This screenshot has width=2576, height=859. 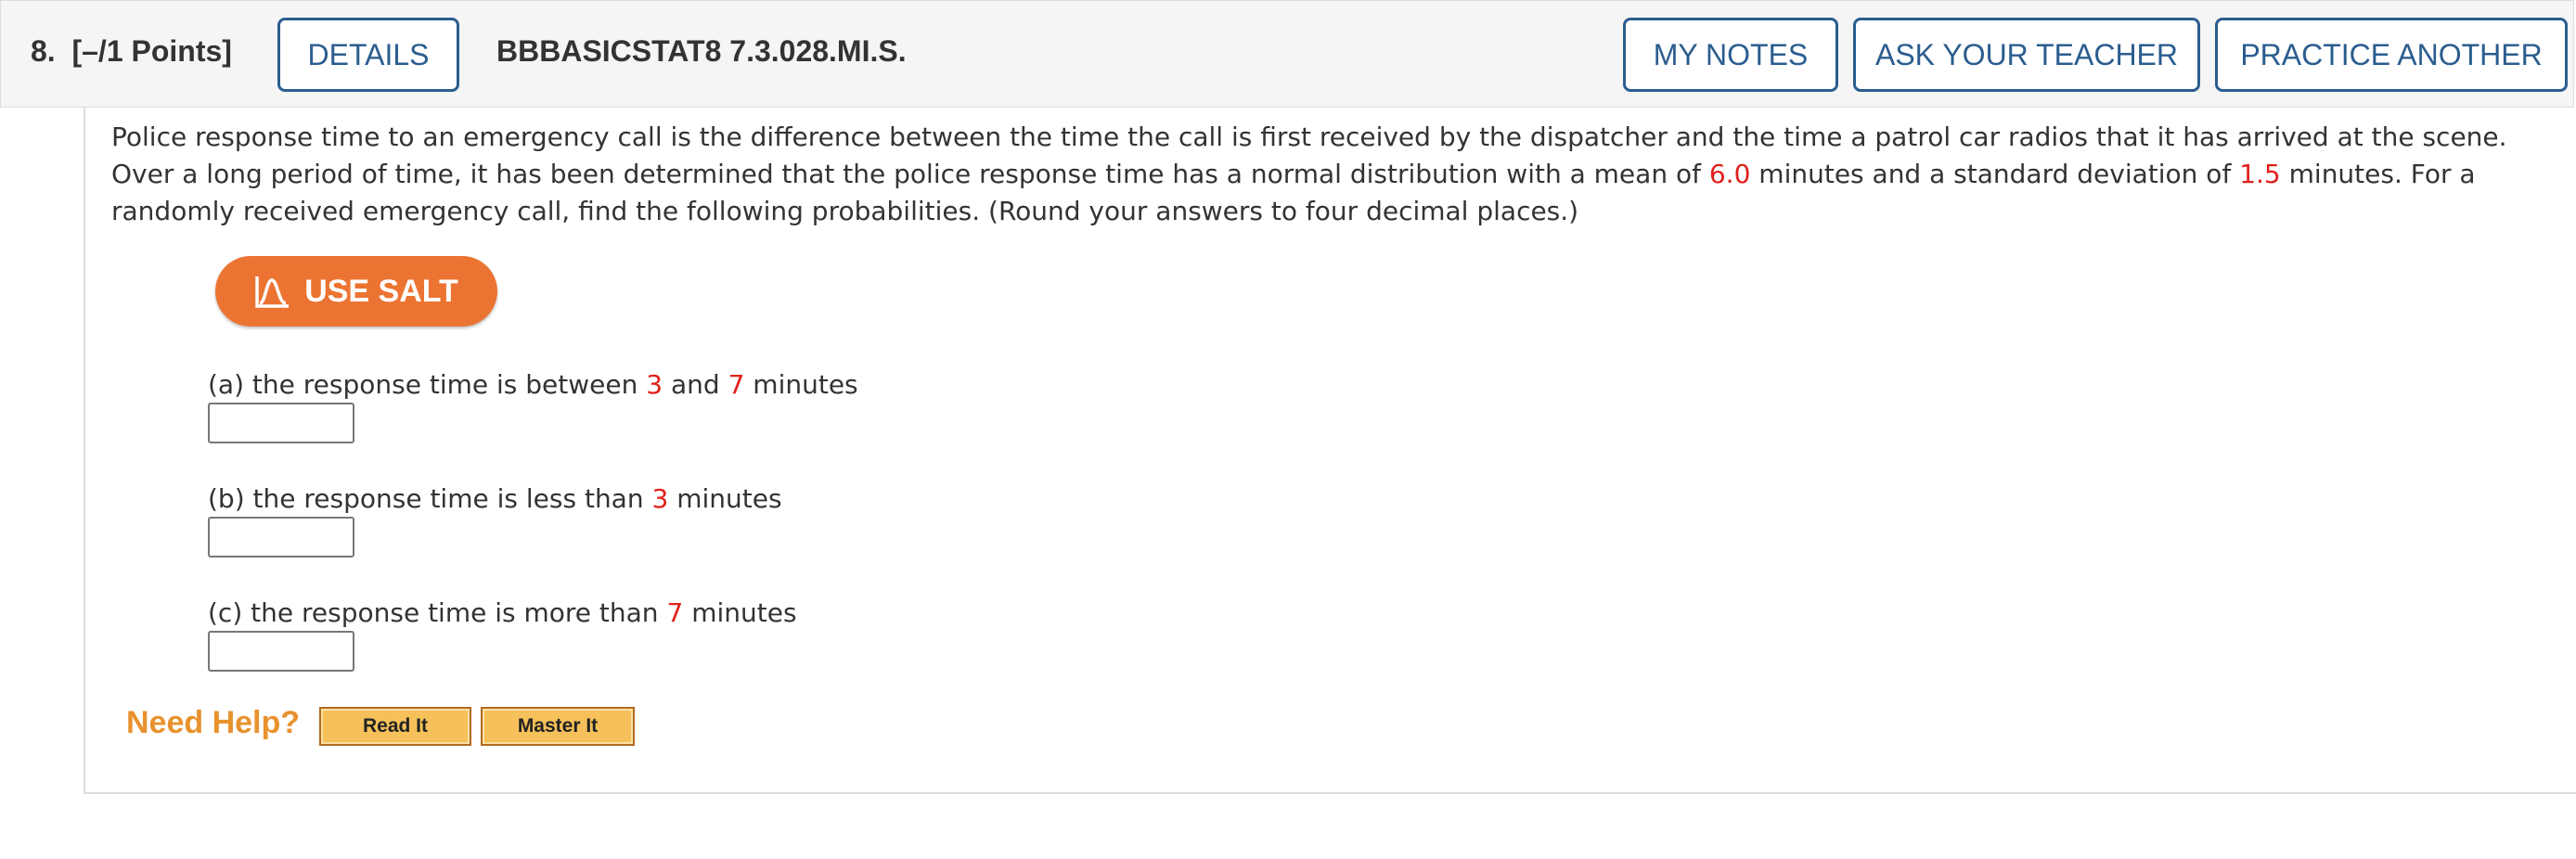 What do you see at coordinates (2391, 55) in the screenshot?
I see `practice-another-button: PRACTICE ANOTHER` at bounding box center [2391, 55].